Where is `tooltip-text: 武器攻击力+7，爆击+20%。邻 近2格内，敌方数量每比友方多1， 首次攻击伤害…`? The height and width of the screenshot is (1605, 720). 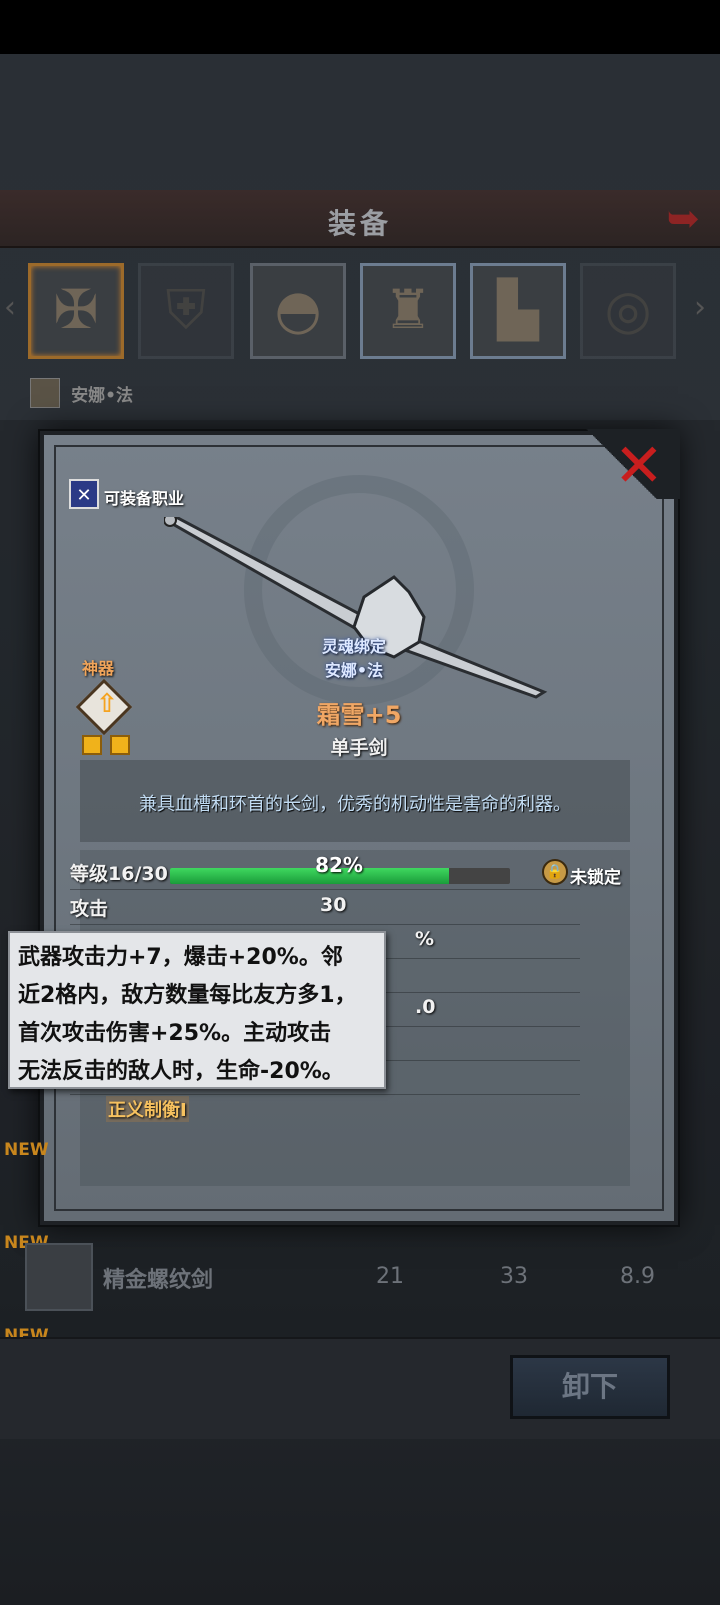
tooltip-text: 武器攻击力+7，爆击+20%。邻 近2格内，敌方数量每比友方多1， 首次攻击伤害… is located at coordinates (196, 1015).